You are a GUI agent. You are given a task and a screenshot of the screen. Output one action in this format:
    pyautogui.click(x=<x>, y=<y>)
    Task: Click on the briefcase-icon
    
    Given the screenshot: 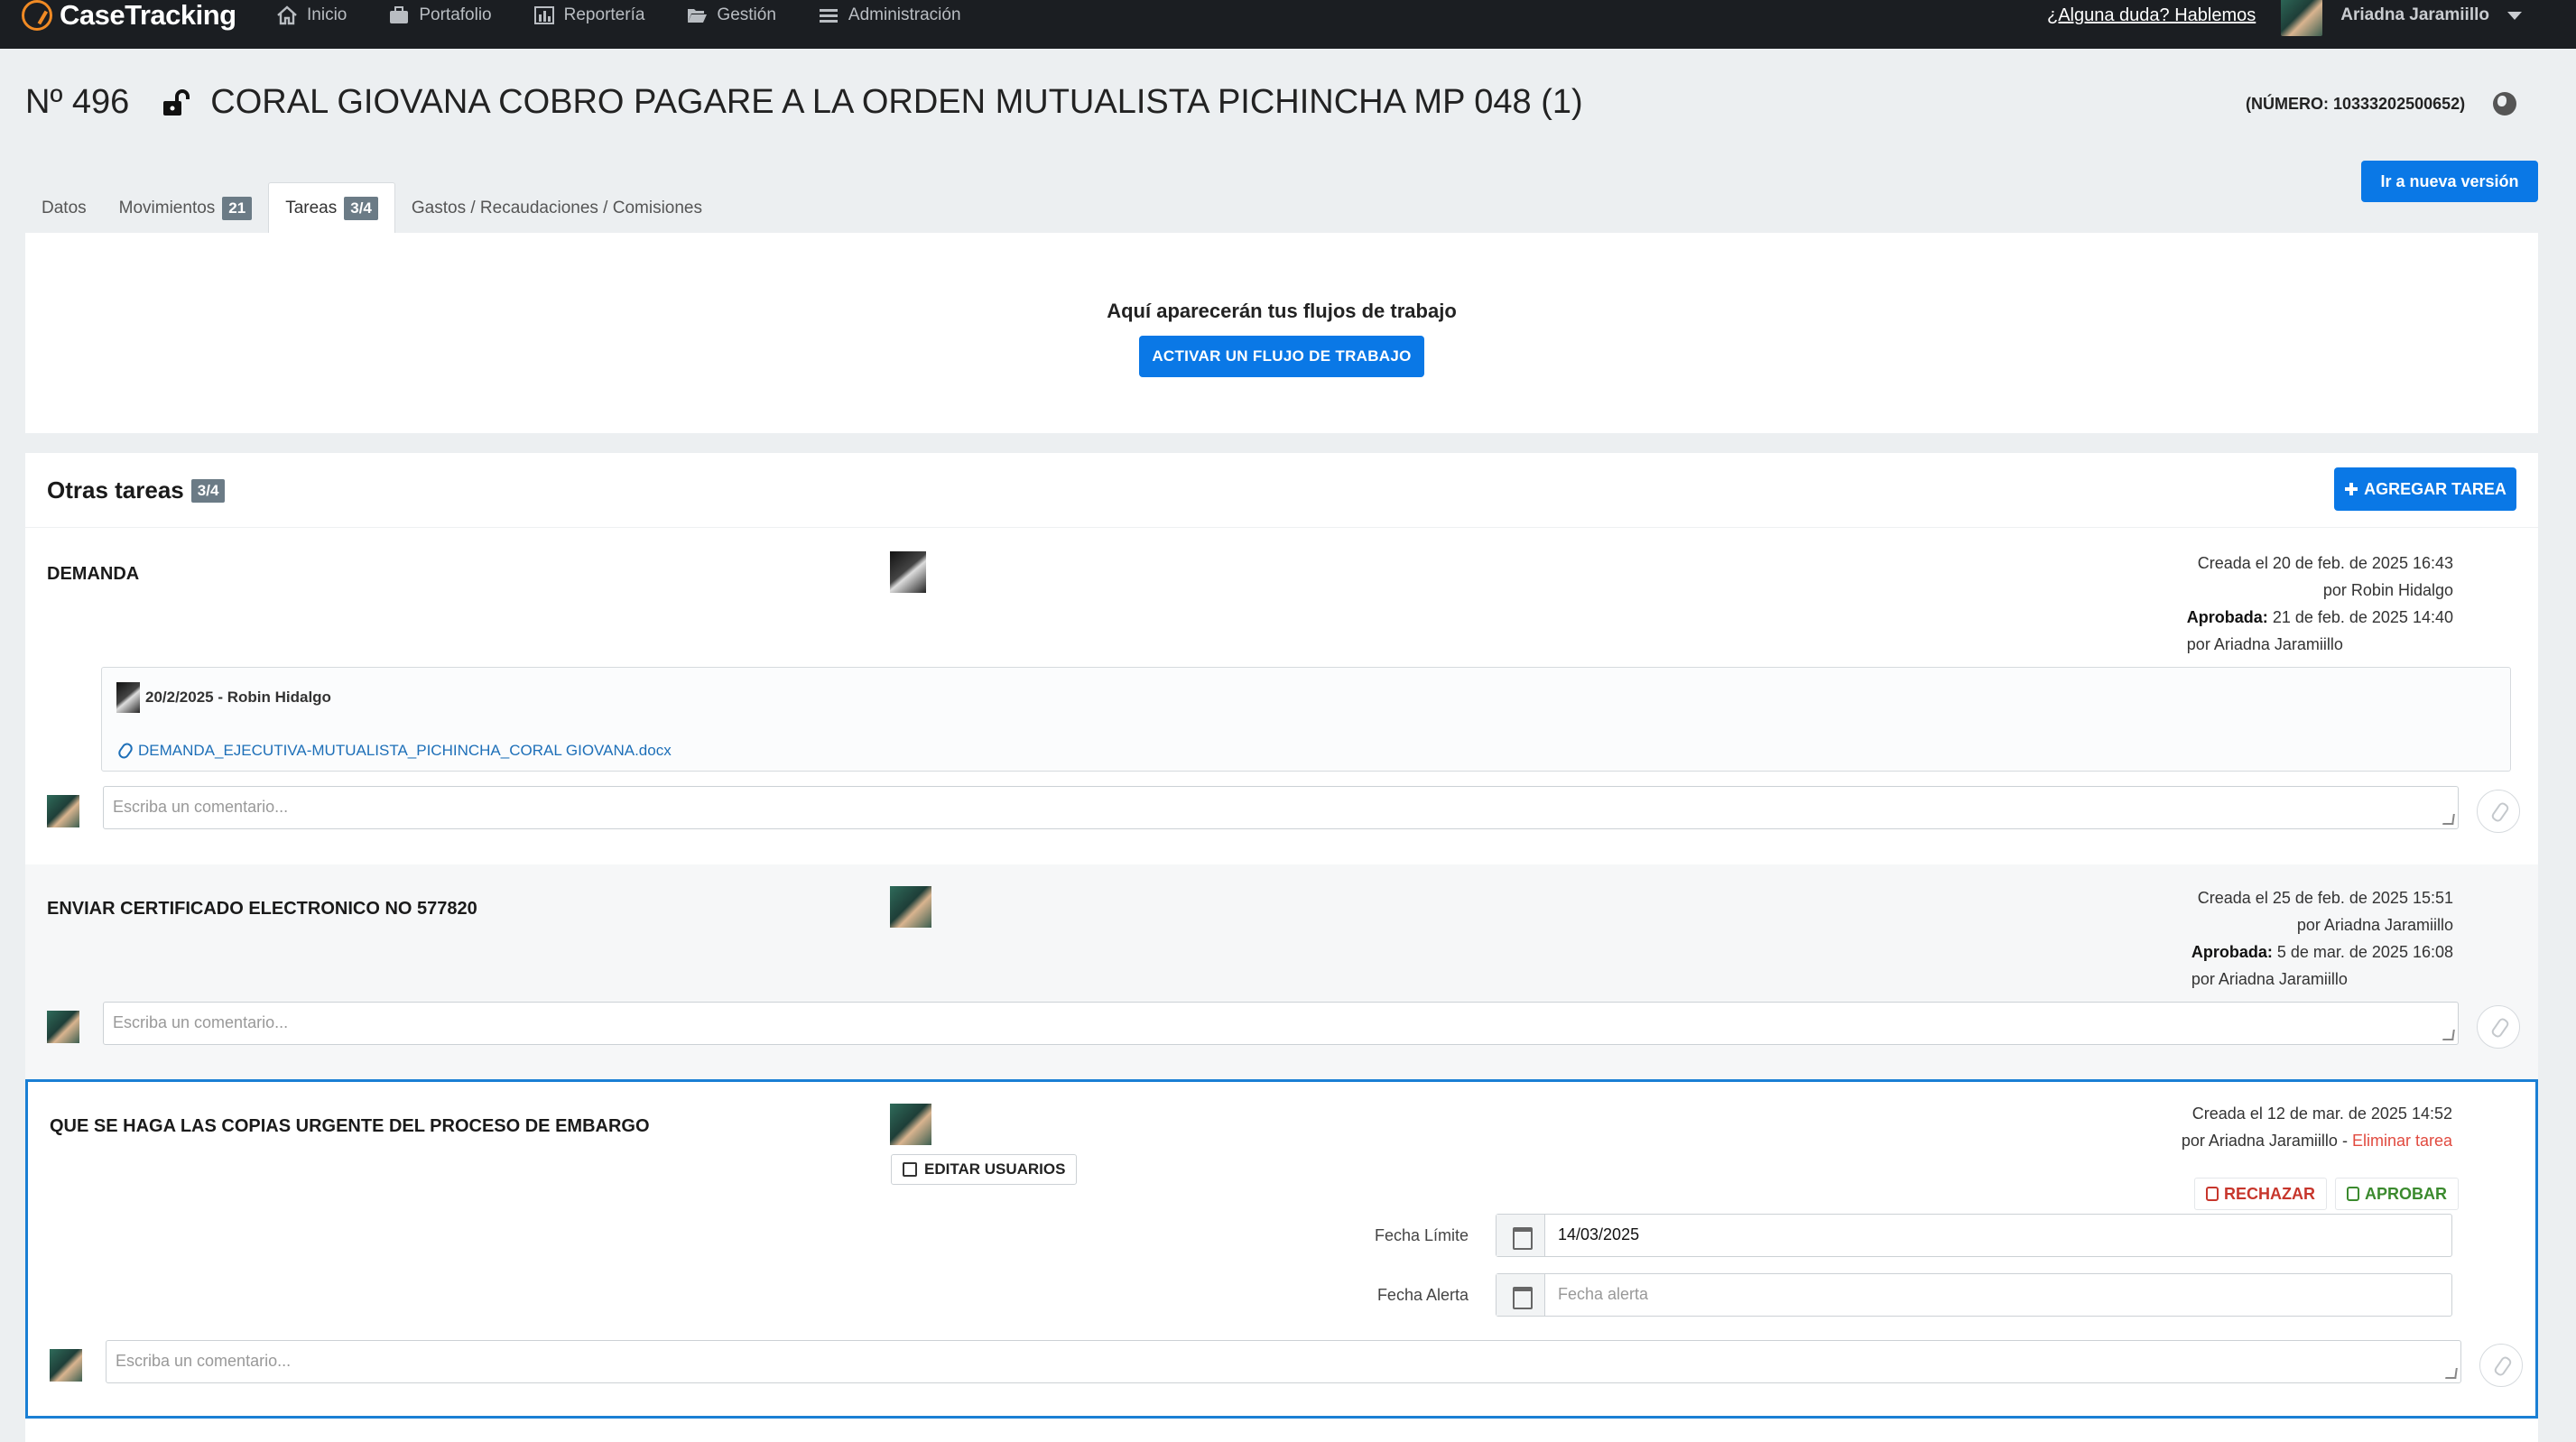 What is the action you would take?
    pyautogui.click(x=399, y=14)
    